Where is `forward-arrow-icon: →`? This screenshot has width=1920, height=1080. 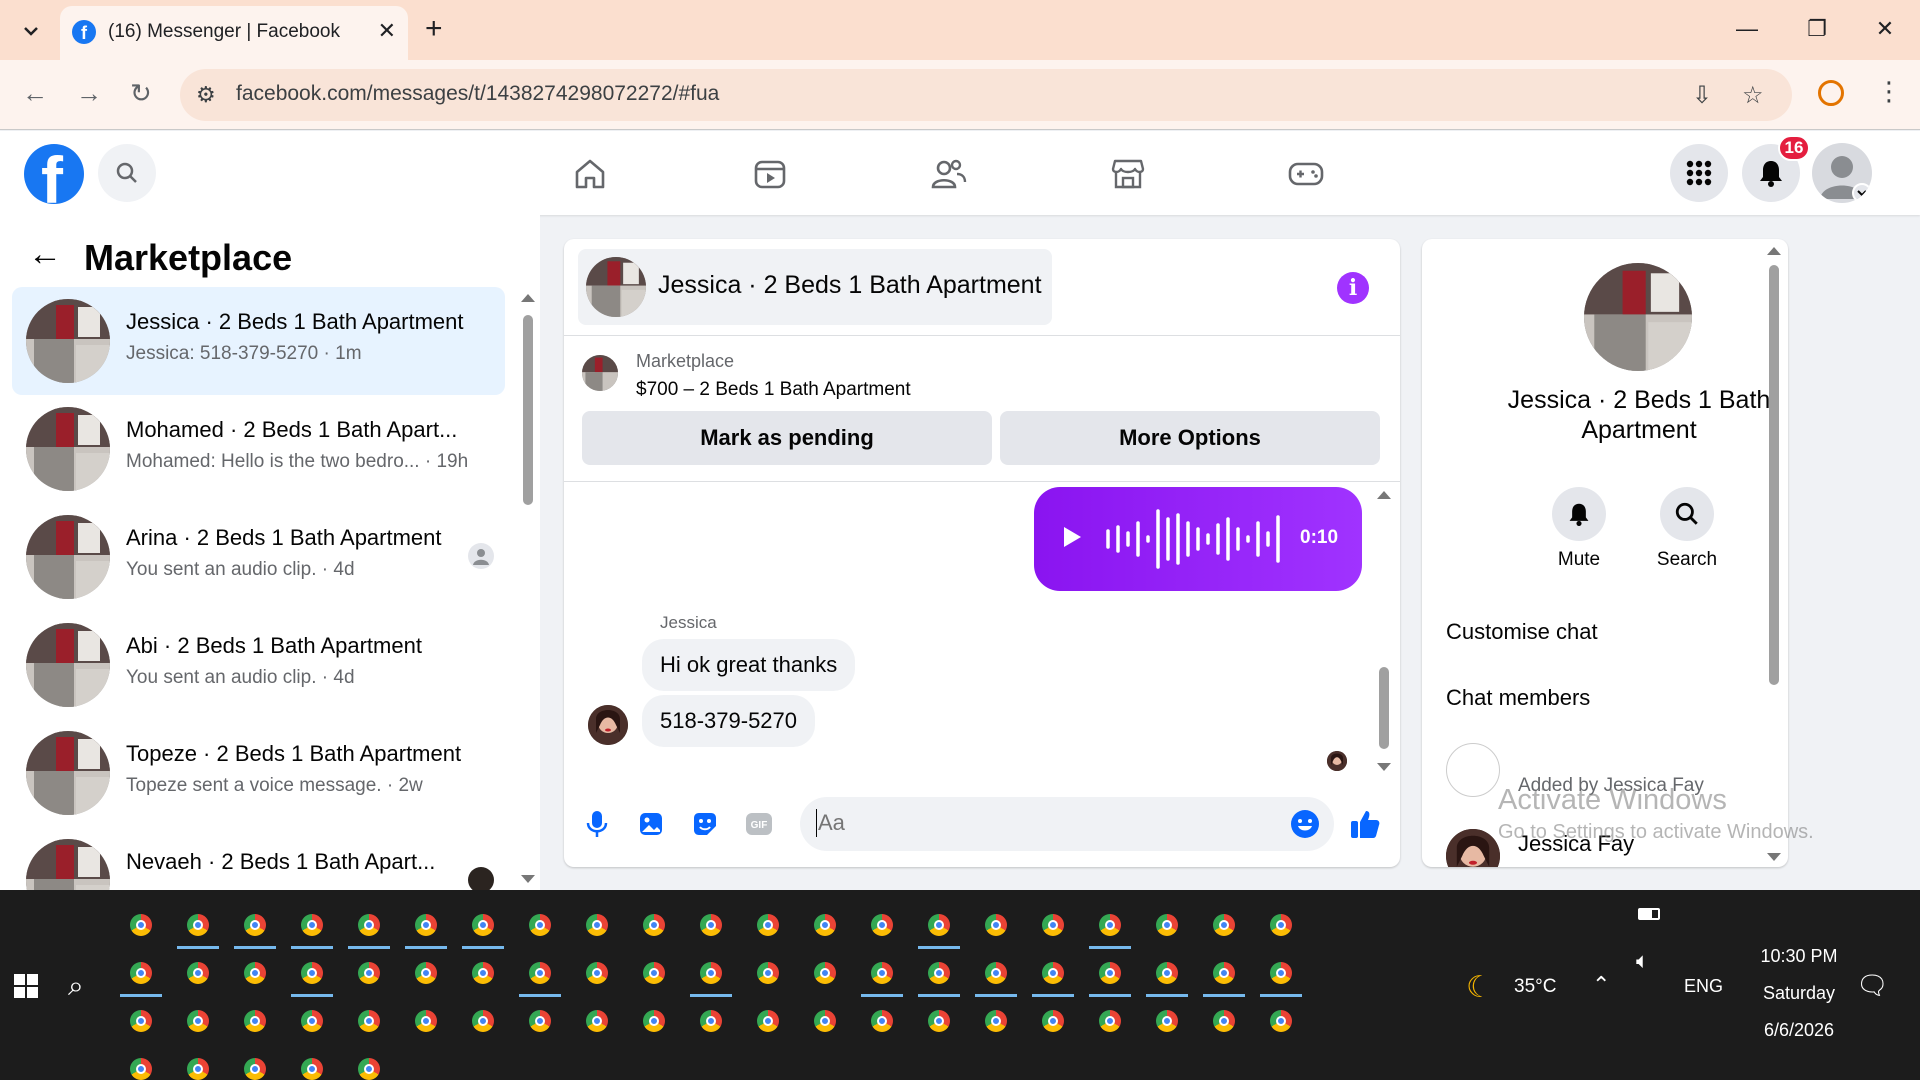
forward-arrow-icon: → is located at coordinates (89, 93).